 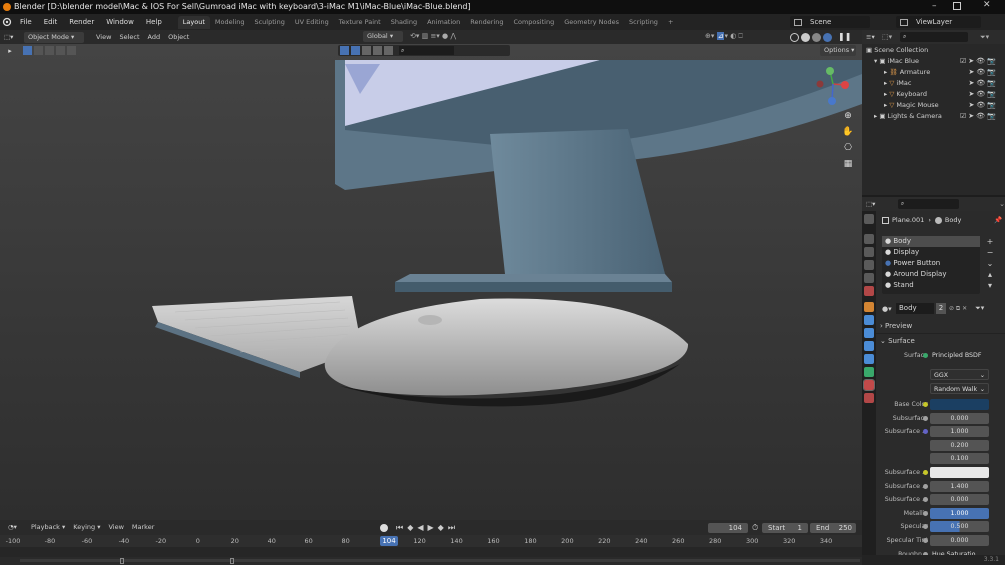 I want to click on jump-start-button: ⏮, so click(x=399, y=528).